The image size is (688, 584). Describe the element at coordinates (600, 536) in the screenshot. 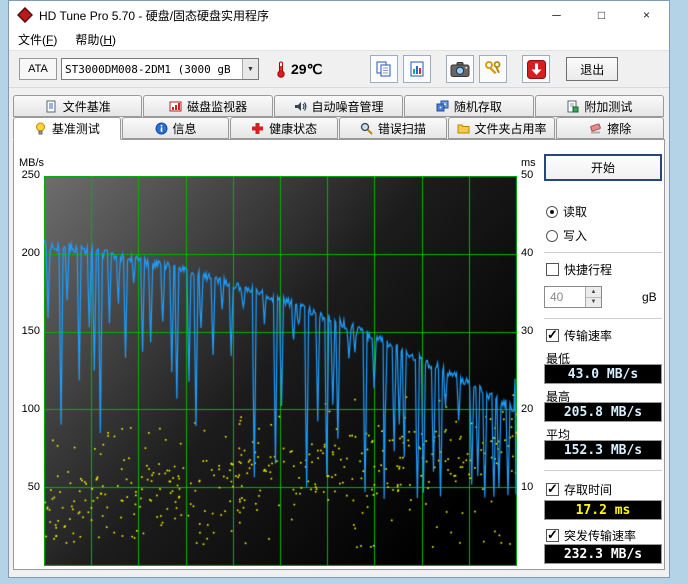

I see `burst-rate-label: 突发传输速率` at that location.